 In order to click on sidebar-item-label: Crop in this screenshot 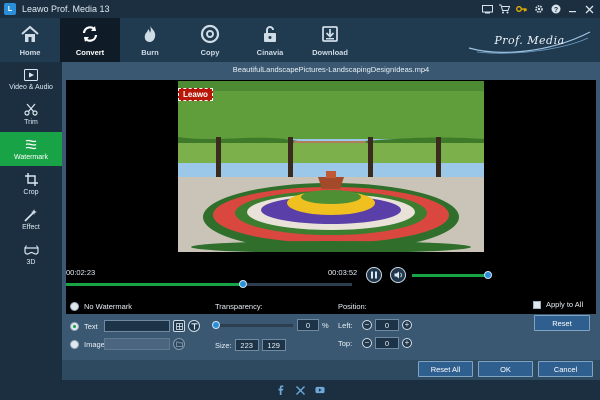, I will do `click(31, 192)`.